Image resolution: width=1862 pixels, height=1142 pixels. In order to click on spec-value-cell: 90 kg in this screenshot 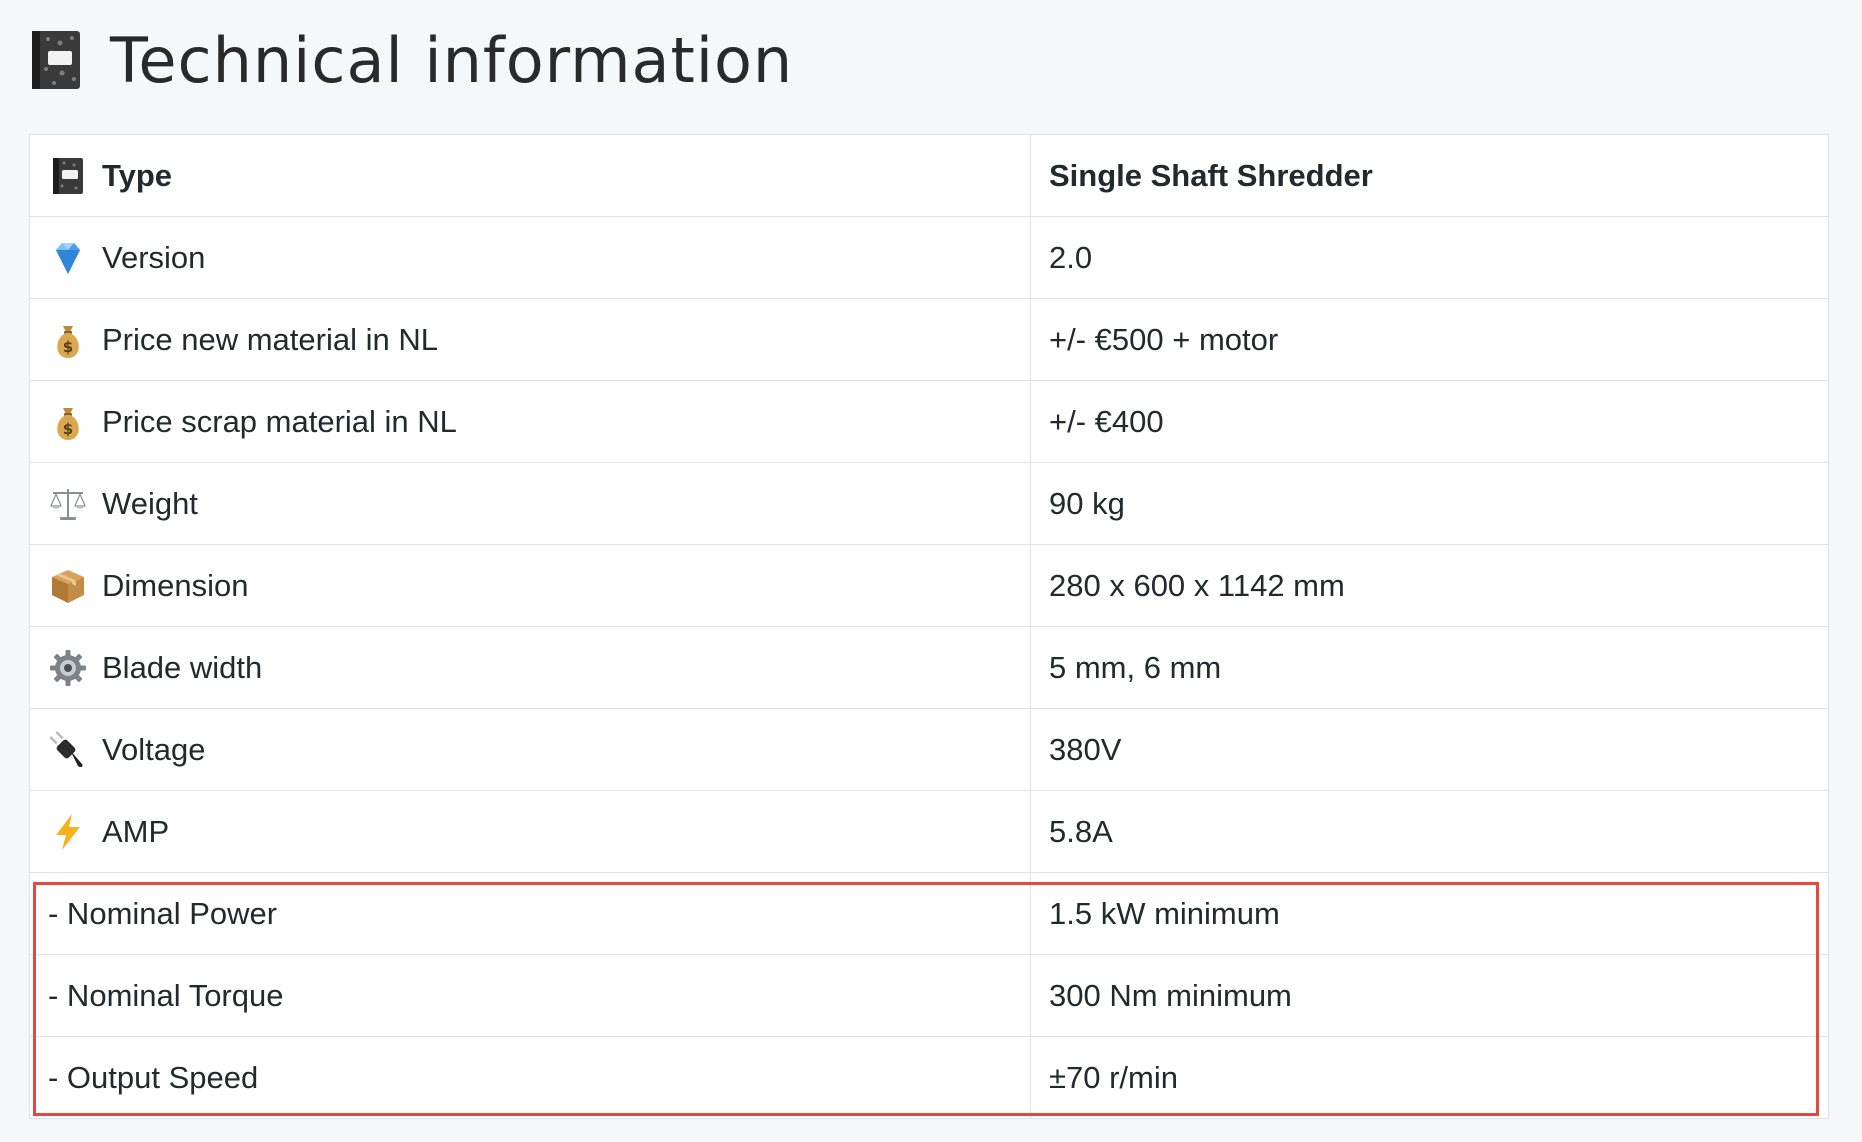, I will do `click(1429, 503)`.